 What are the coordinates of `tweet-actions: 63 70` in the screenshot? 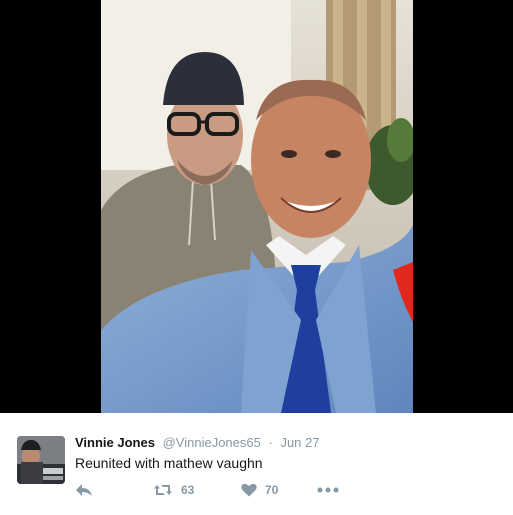 It's located at (207, 490).